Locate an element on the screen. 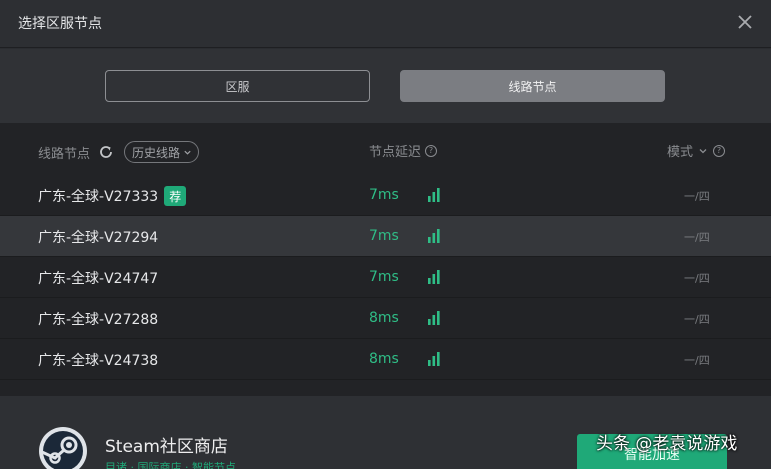 Image resolution: width=771 pixels, height=469 pixels. header-mode: 模式 ? is located at coordinates (696, 150).